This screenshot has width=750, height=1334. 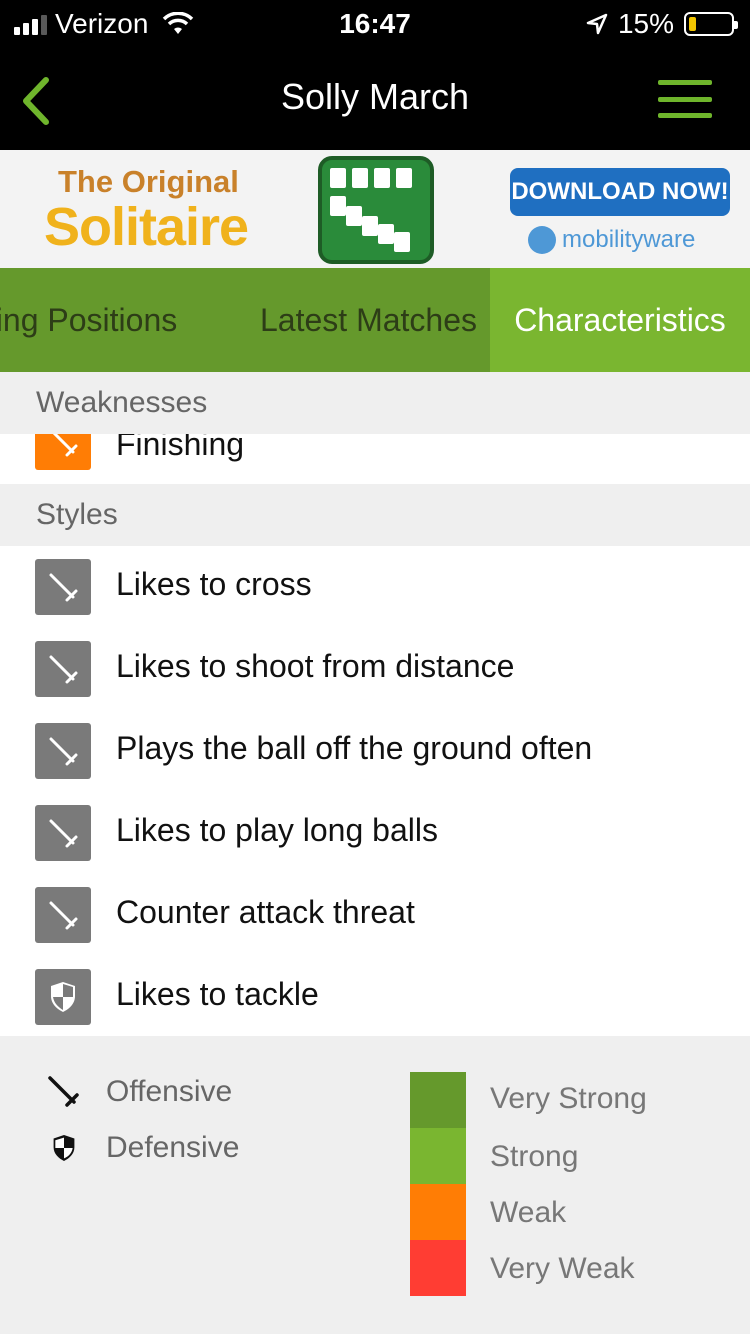 I want to click on style-label: Likes to shoot from distance, so click(x=315, y=666).